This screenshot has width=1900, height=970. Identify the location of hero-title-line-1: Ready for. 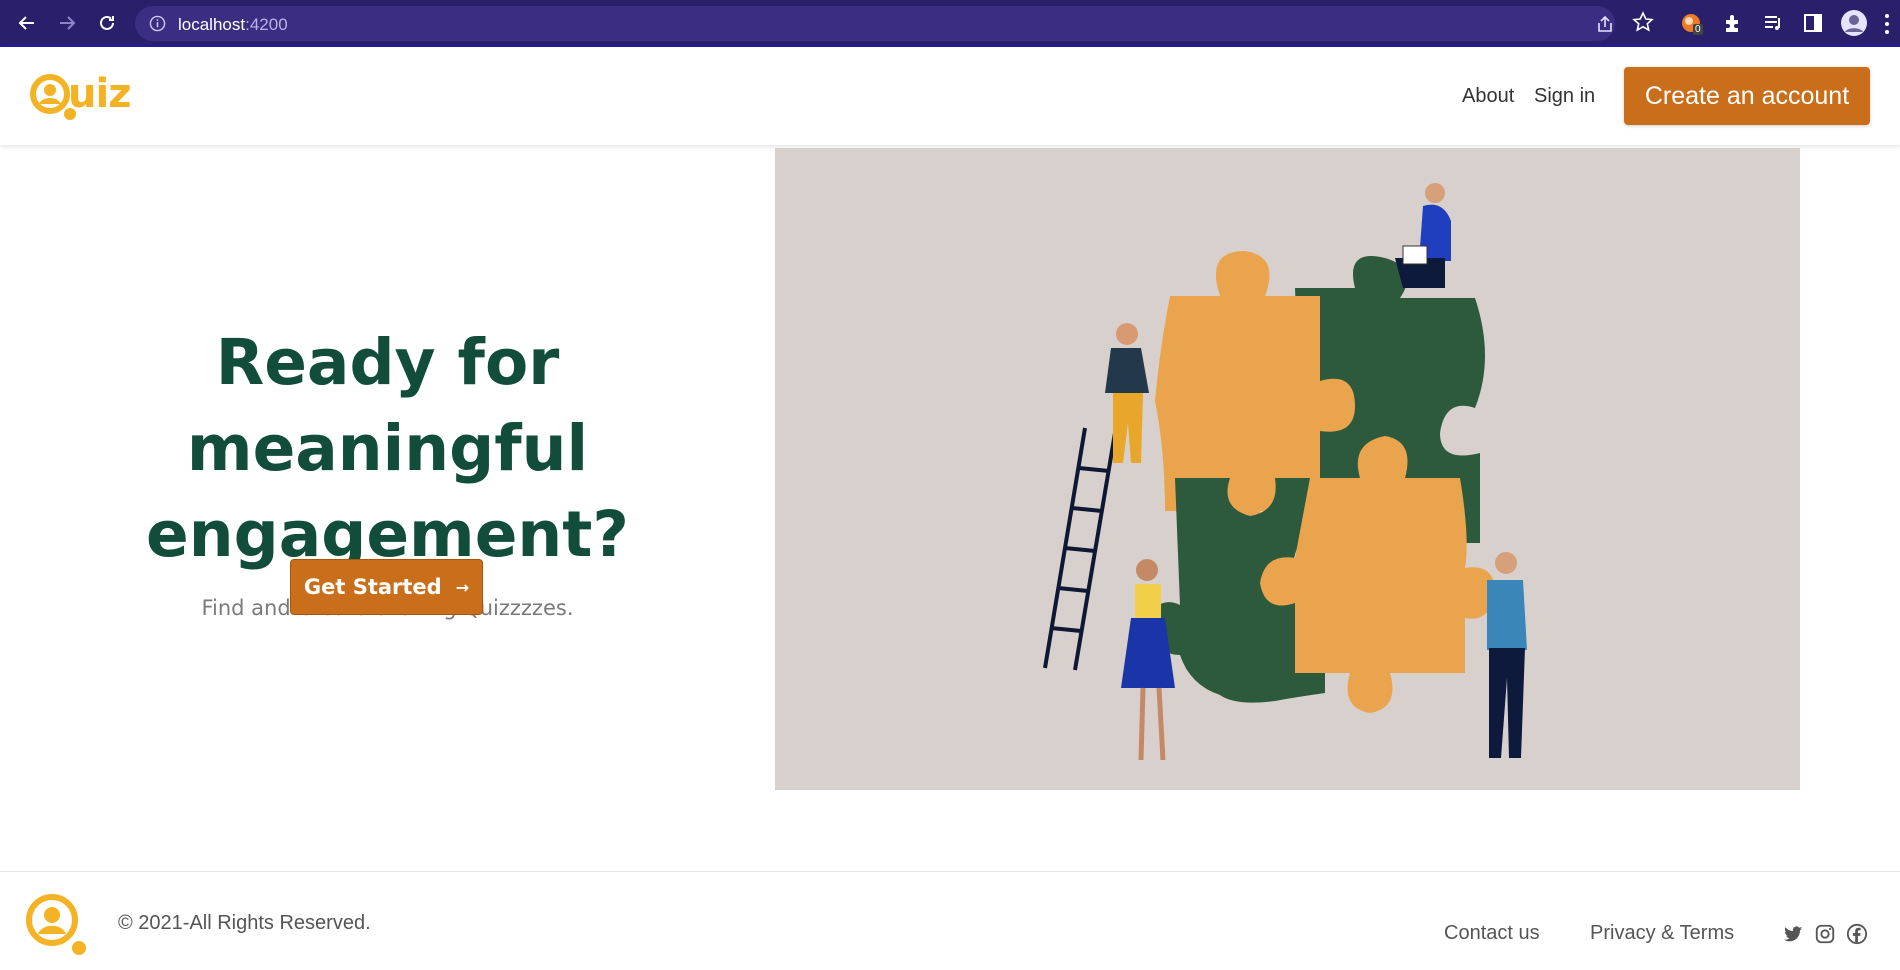
(387, 362).